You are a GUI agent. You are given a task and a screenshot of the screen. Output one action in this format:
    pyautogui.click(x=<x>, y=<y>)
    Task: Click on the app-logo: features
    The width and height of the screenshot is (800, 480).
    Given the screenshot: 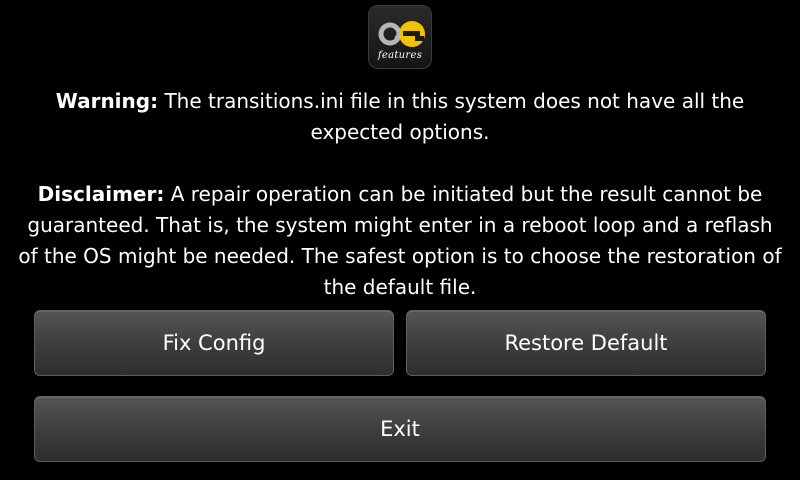 What is the action you would take?
    pyautogui.click(x=400, y=37)
    